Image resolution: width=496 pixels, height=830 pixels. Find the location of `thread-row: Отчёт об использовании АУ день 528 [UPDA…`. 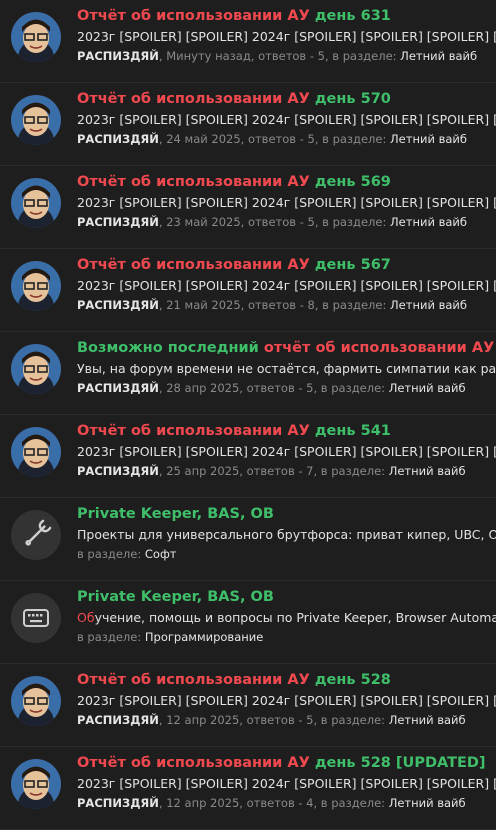

thread-row: Отчёт об использовании АУ день 528 [UPDA… is located at coordinates (248, 788).